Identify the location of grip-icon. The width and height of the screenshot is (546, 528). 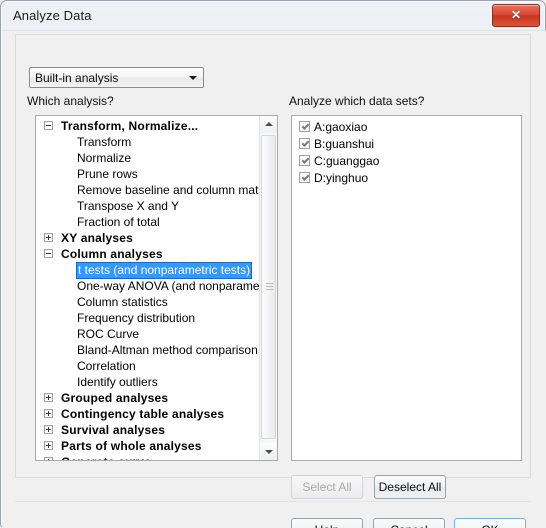
(269, 287).